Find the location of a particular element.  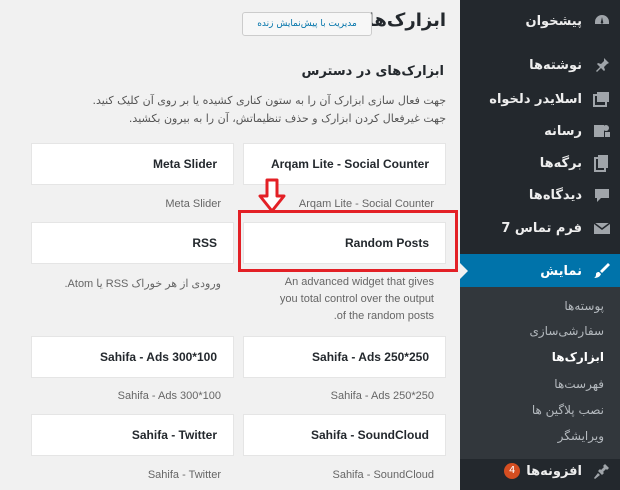

widget-description: ورودی از هر خوراک RSS یا Atom. is located at coordinates (142, 284).